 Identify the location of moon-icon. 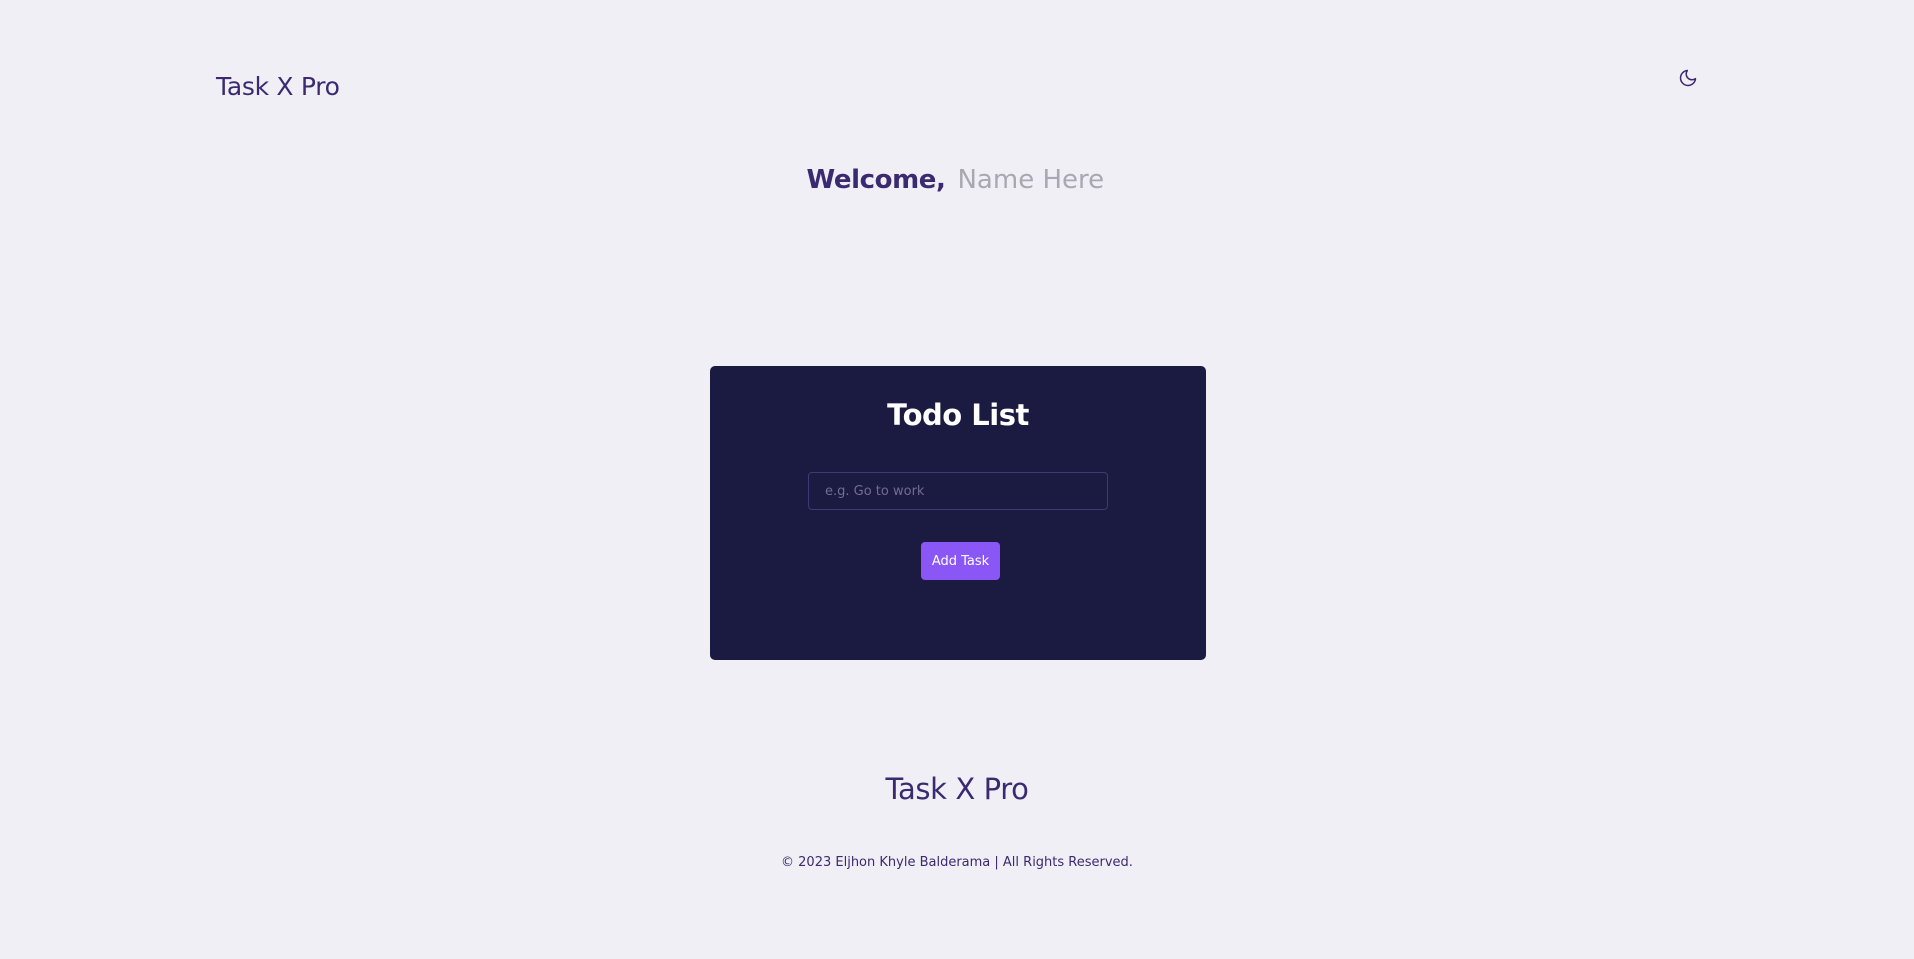
(1688, 78).